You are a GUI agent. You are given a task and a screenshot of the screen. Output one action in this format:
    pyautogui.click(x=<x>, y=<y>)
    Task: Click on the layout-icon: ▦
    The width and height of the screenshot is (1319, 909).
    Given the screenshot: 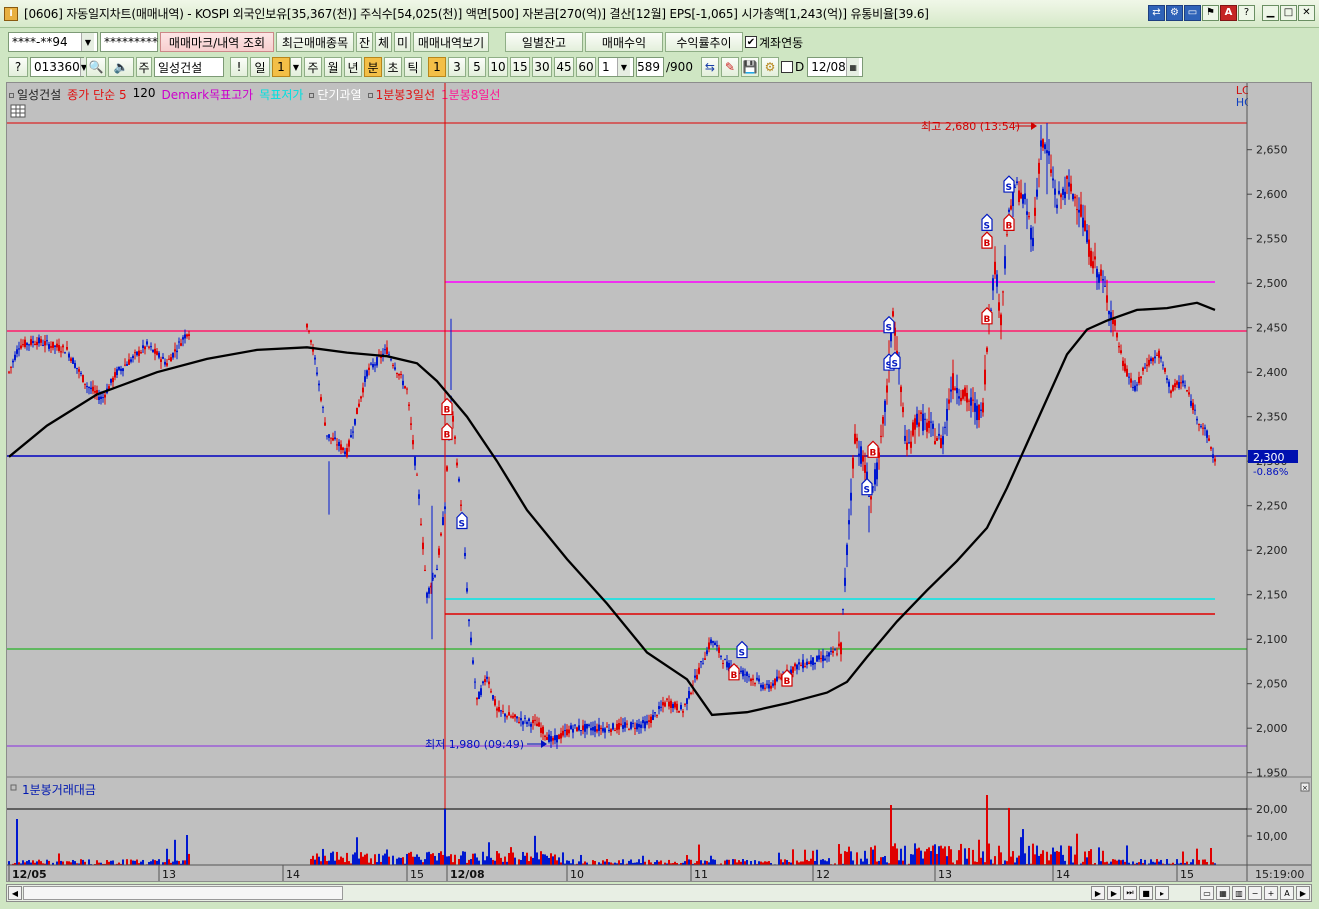 What is the action you would take?
    pyautogui.click(x=1223, y=893)
    